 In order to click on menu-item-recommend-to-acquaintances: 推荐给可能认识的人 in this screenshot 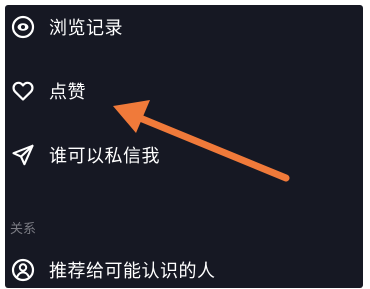, I will do `click(184, 268)`.